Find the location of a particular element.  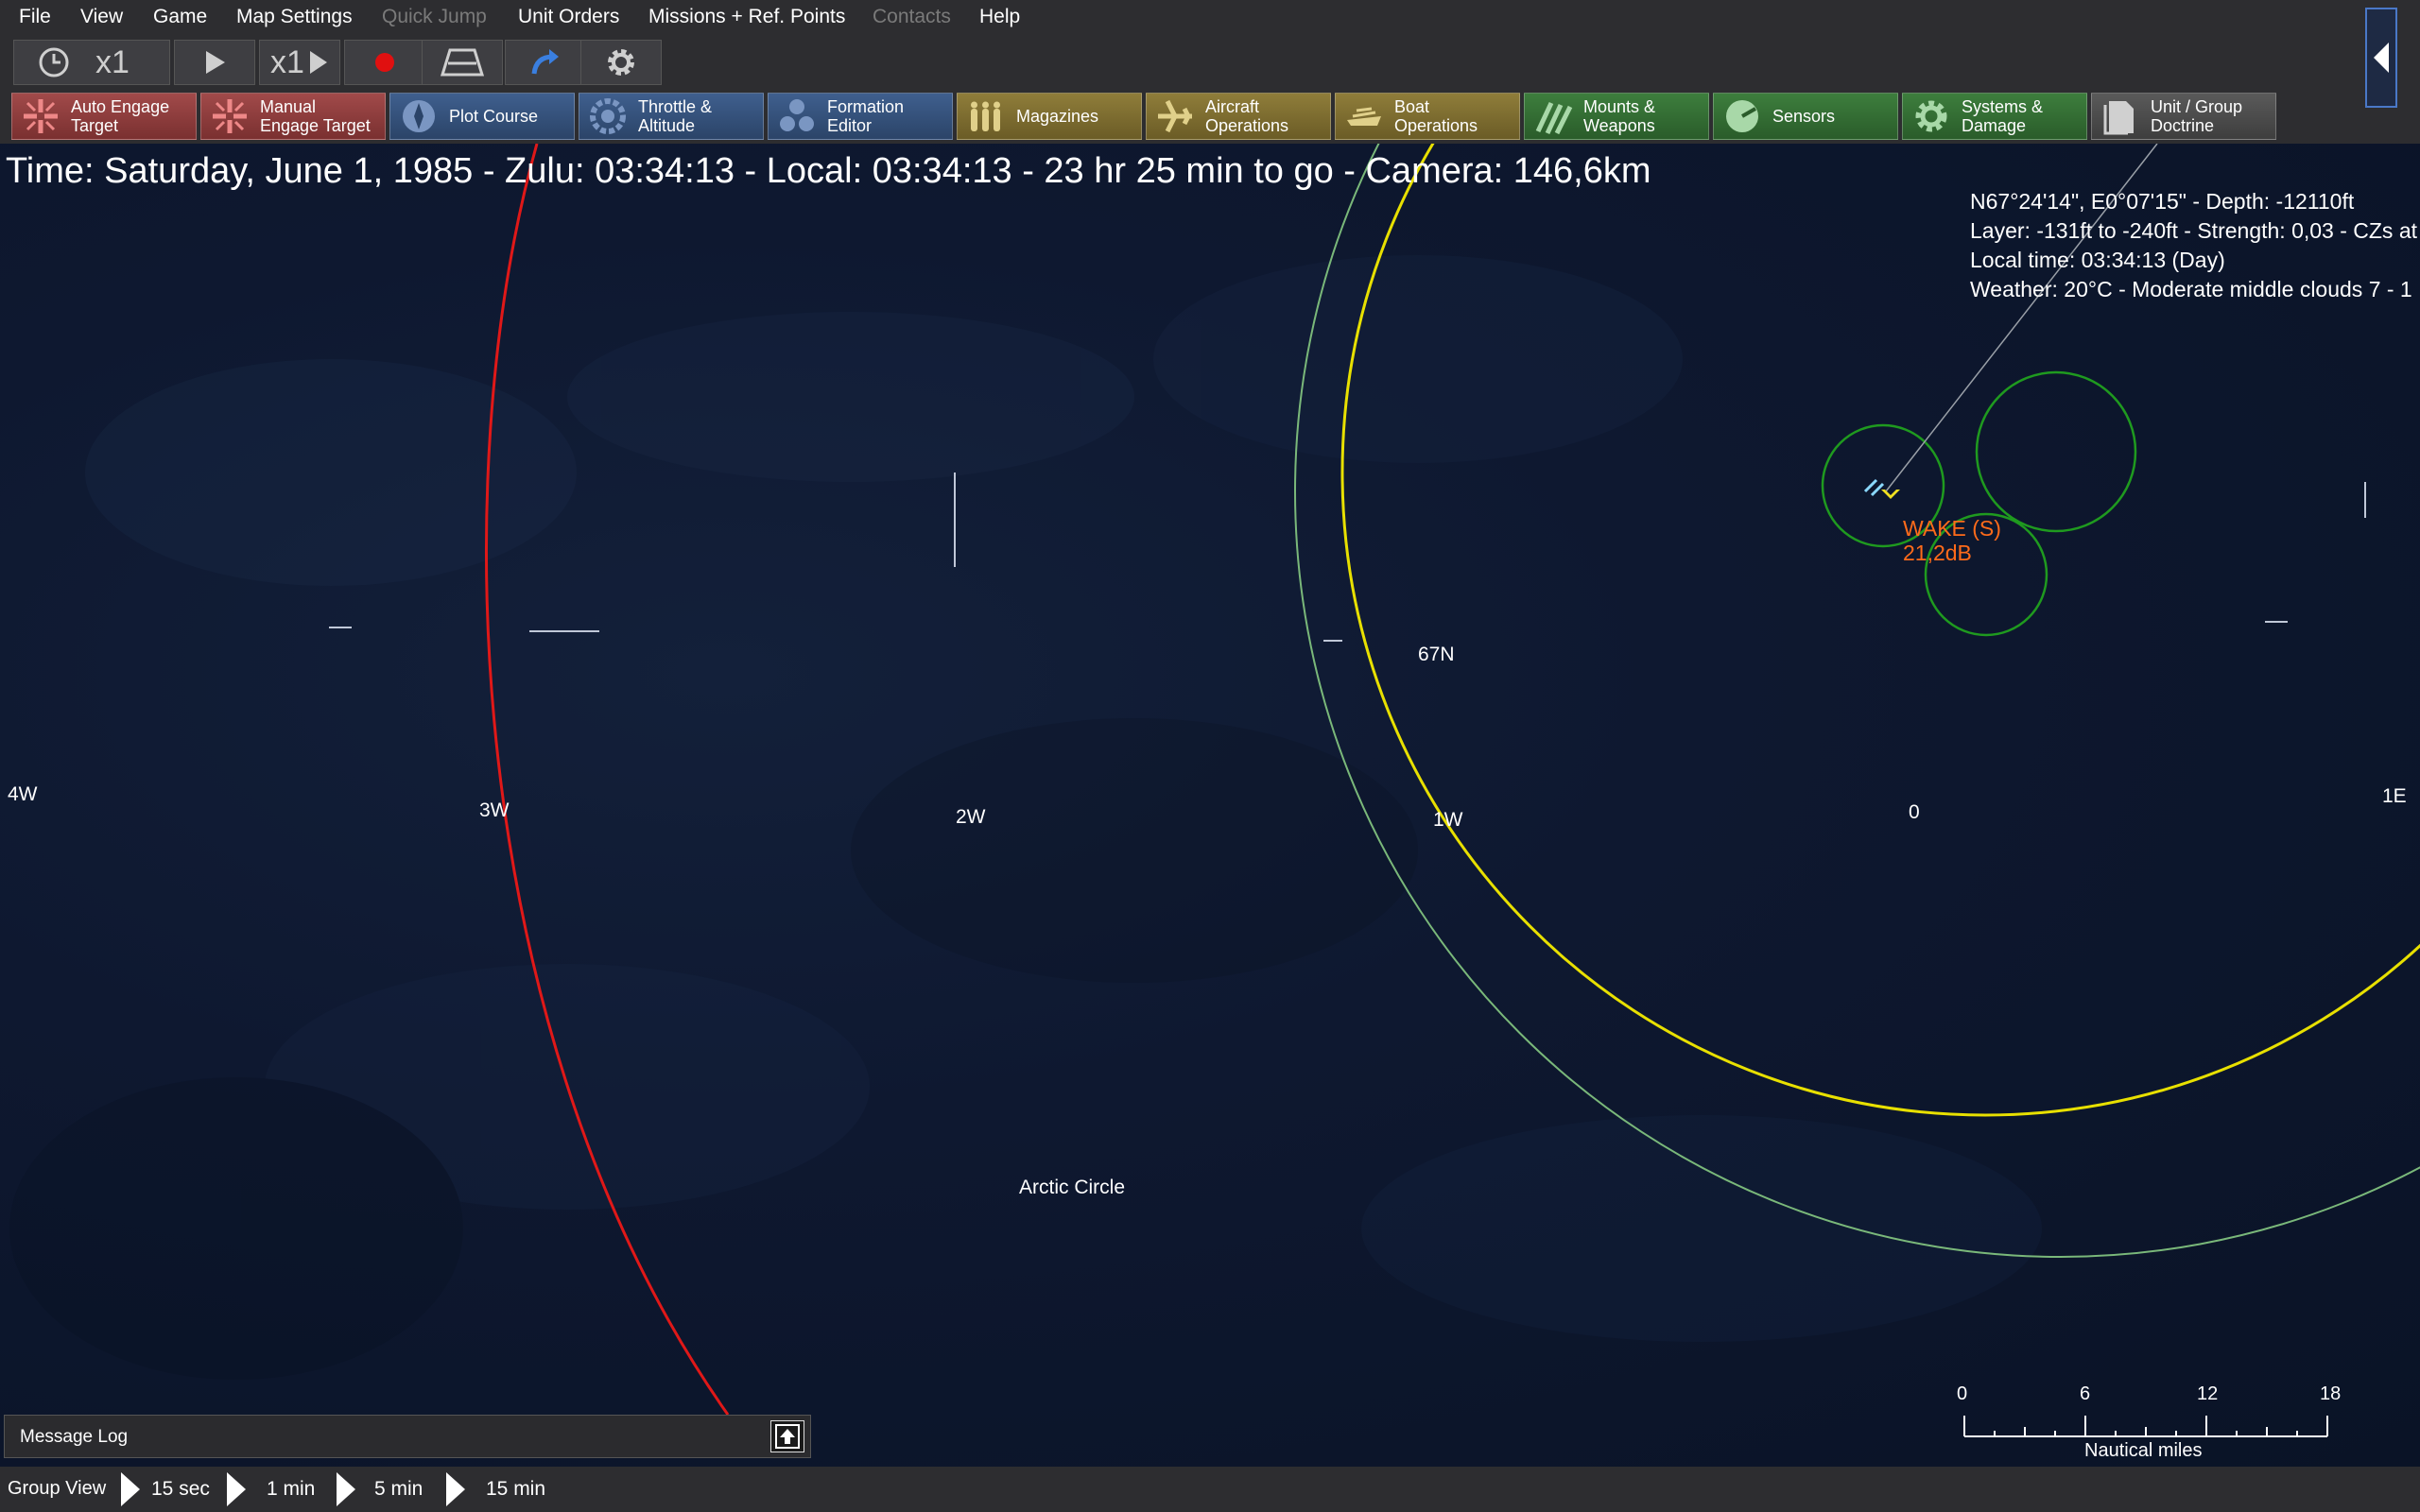

menu-map-settings: Map Settings is located at coordinates (294, 17).